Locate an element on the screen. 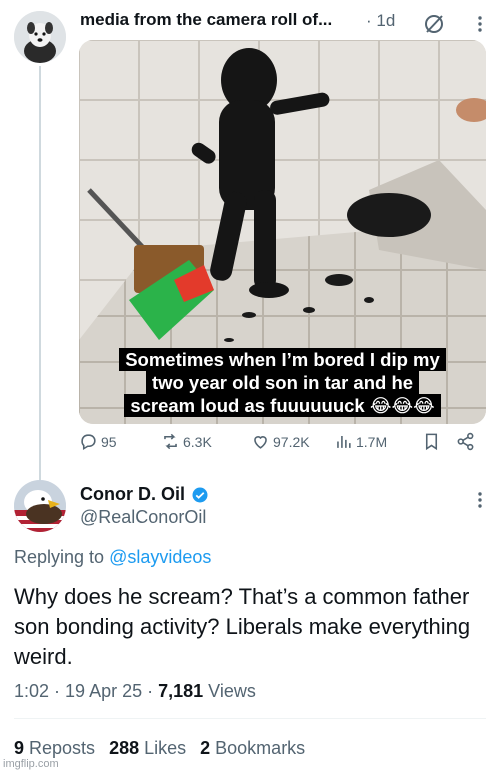 Image resolution: width=500 pixels, height=772 pixels. reply-count: 95 is located at coordinates (109, 441).